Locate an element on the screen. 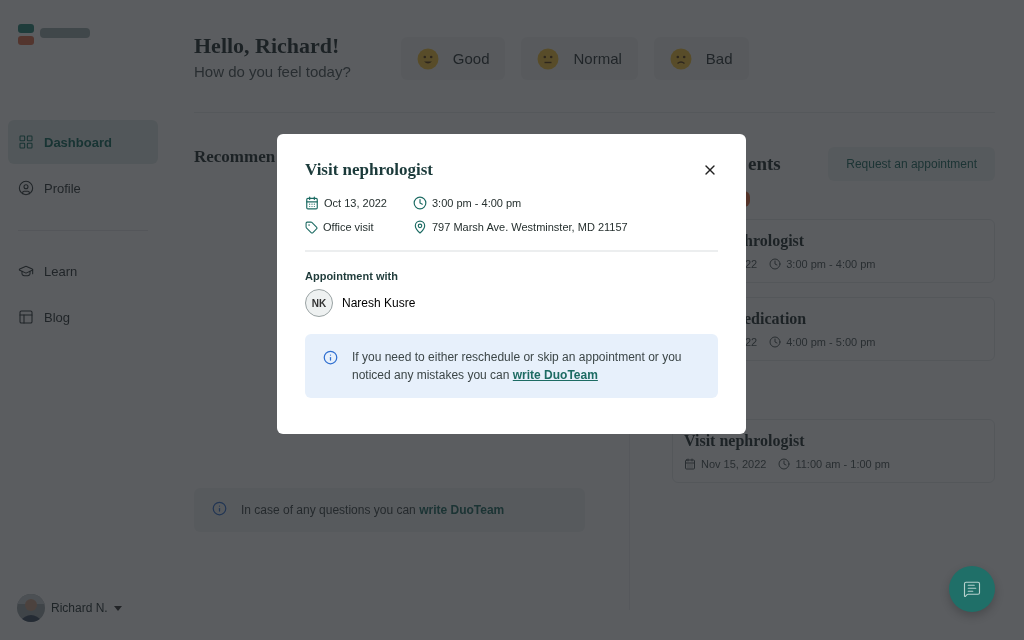 The image size is (1024, 640). section-title: Recommen is located at coordinates (235, 157).